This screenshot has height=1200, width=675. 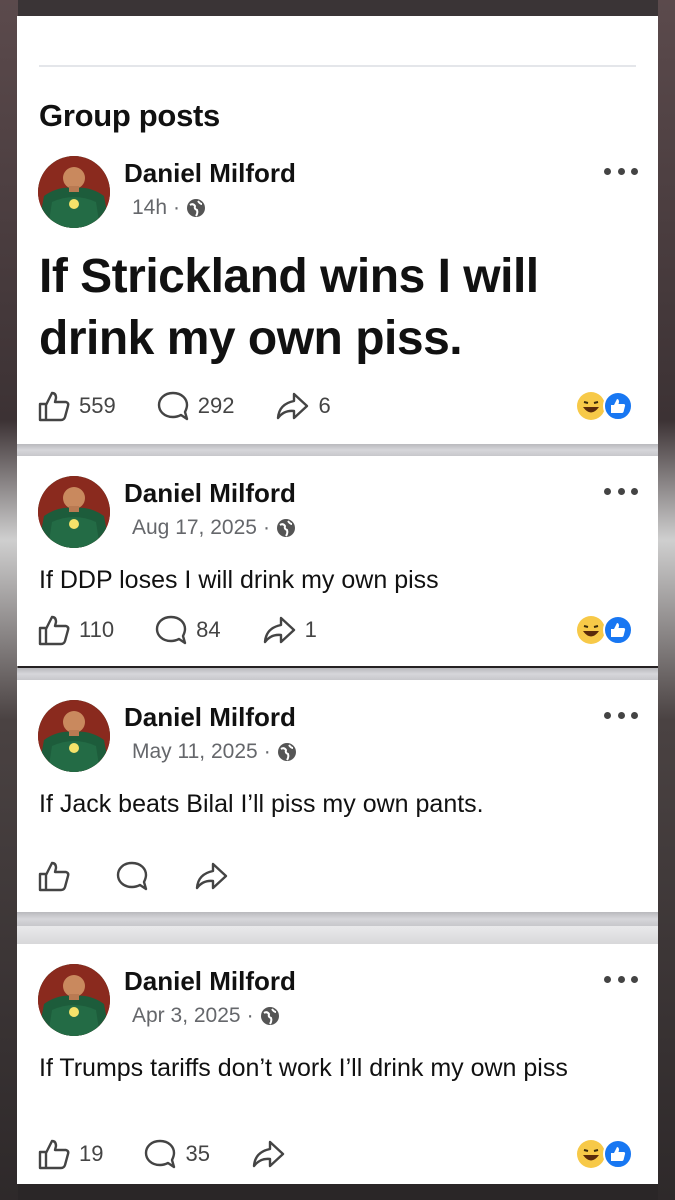 What do you see at coordinates (195, 406) in the screenshot?
I see `comment-button: 292` at bounding box center [195, 406].